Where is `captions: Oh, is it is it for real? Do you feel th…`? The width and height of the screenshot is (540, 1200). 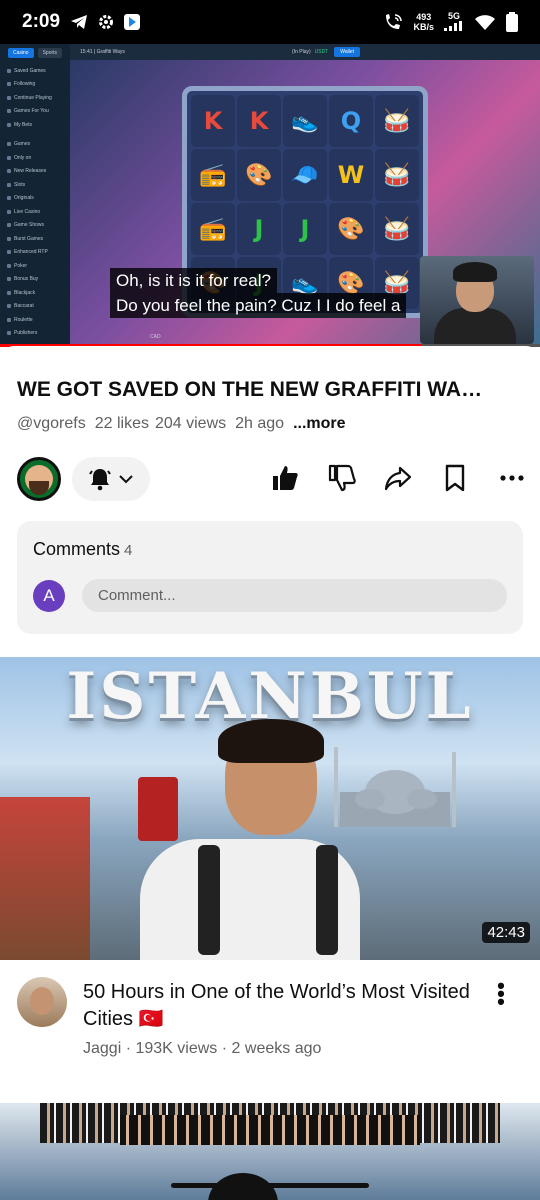 captions: Oh, is it is it for real? Do you feel th… is located at coordinates (258, 293).